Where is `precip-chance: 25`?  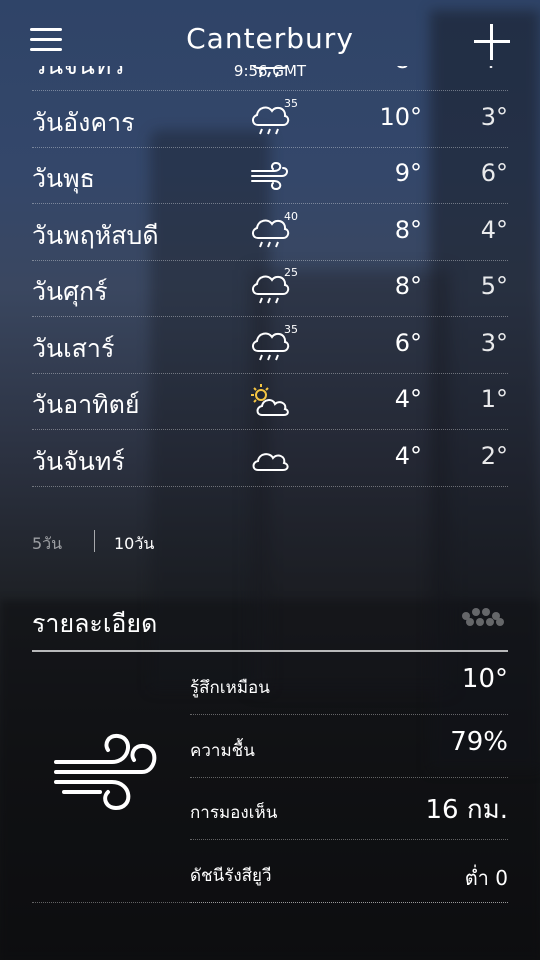 precip-chance: 25 is located at coordinates (291, 272).